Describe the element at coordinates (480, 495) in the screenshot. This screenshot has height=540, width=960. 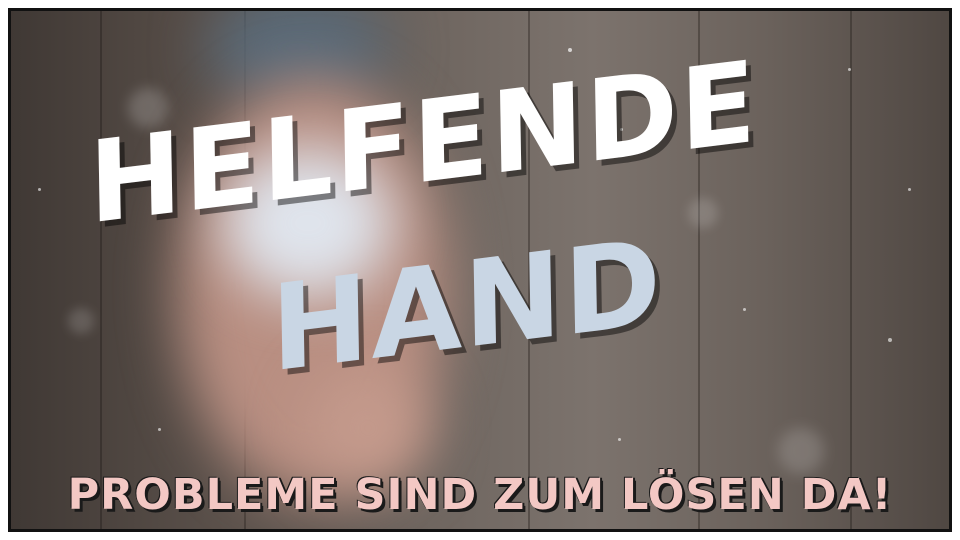
I see `tagline: PROBLEME SIND ZUM LÖSEN DA!` at that location.